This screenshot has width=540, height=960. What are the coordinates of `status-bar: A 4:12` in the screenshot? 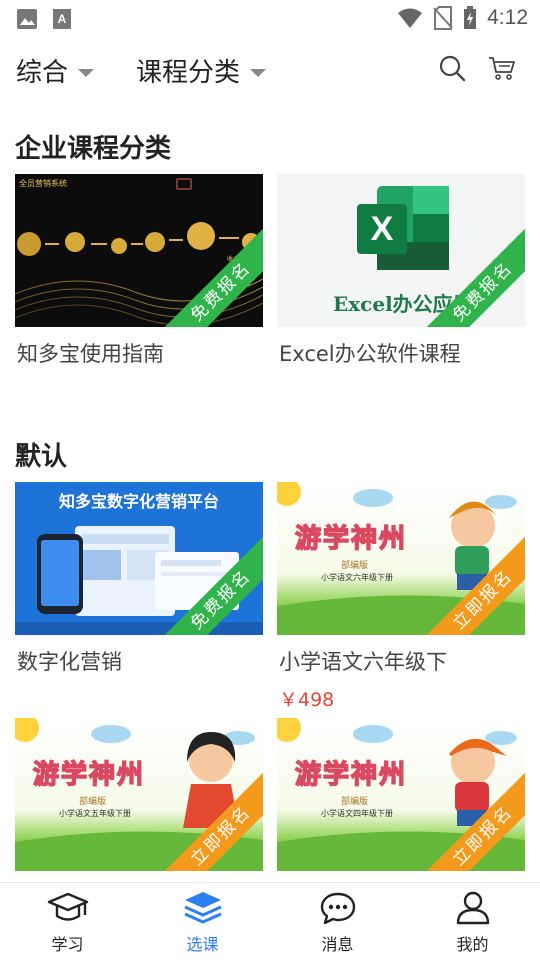 It's located at (270, 19).